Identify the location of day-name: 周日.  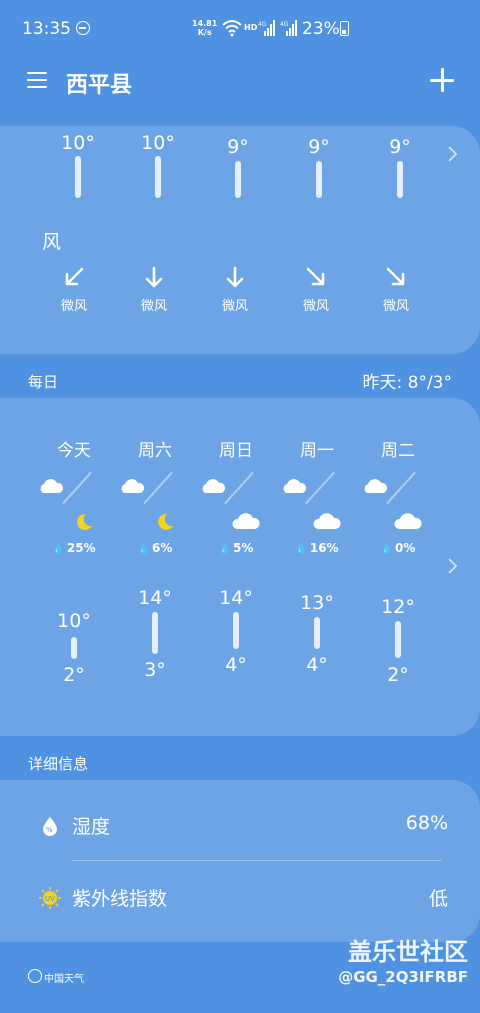
(236, 451).